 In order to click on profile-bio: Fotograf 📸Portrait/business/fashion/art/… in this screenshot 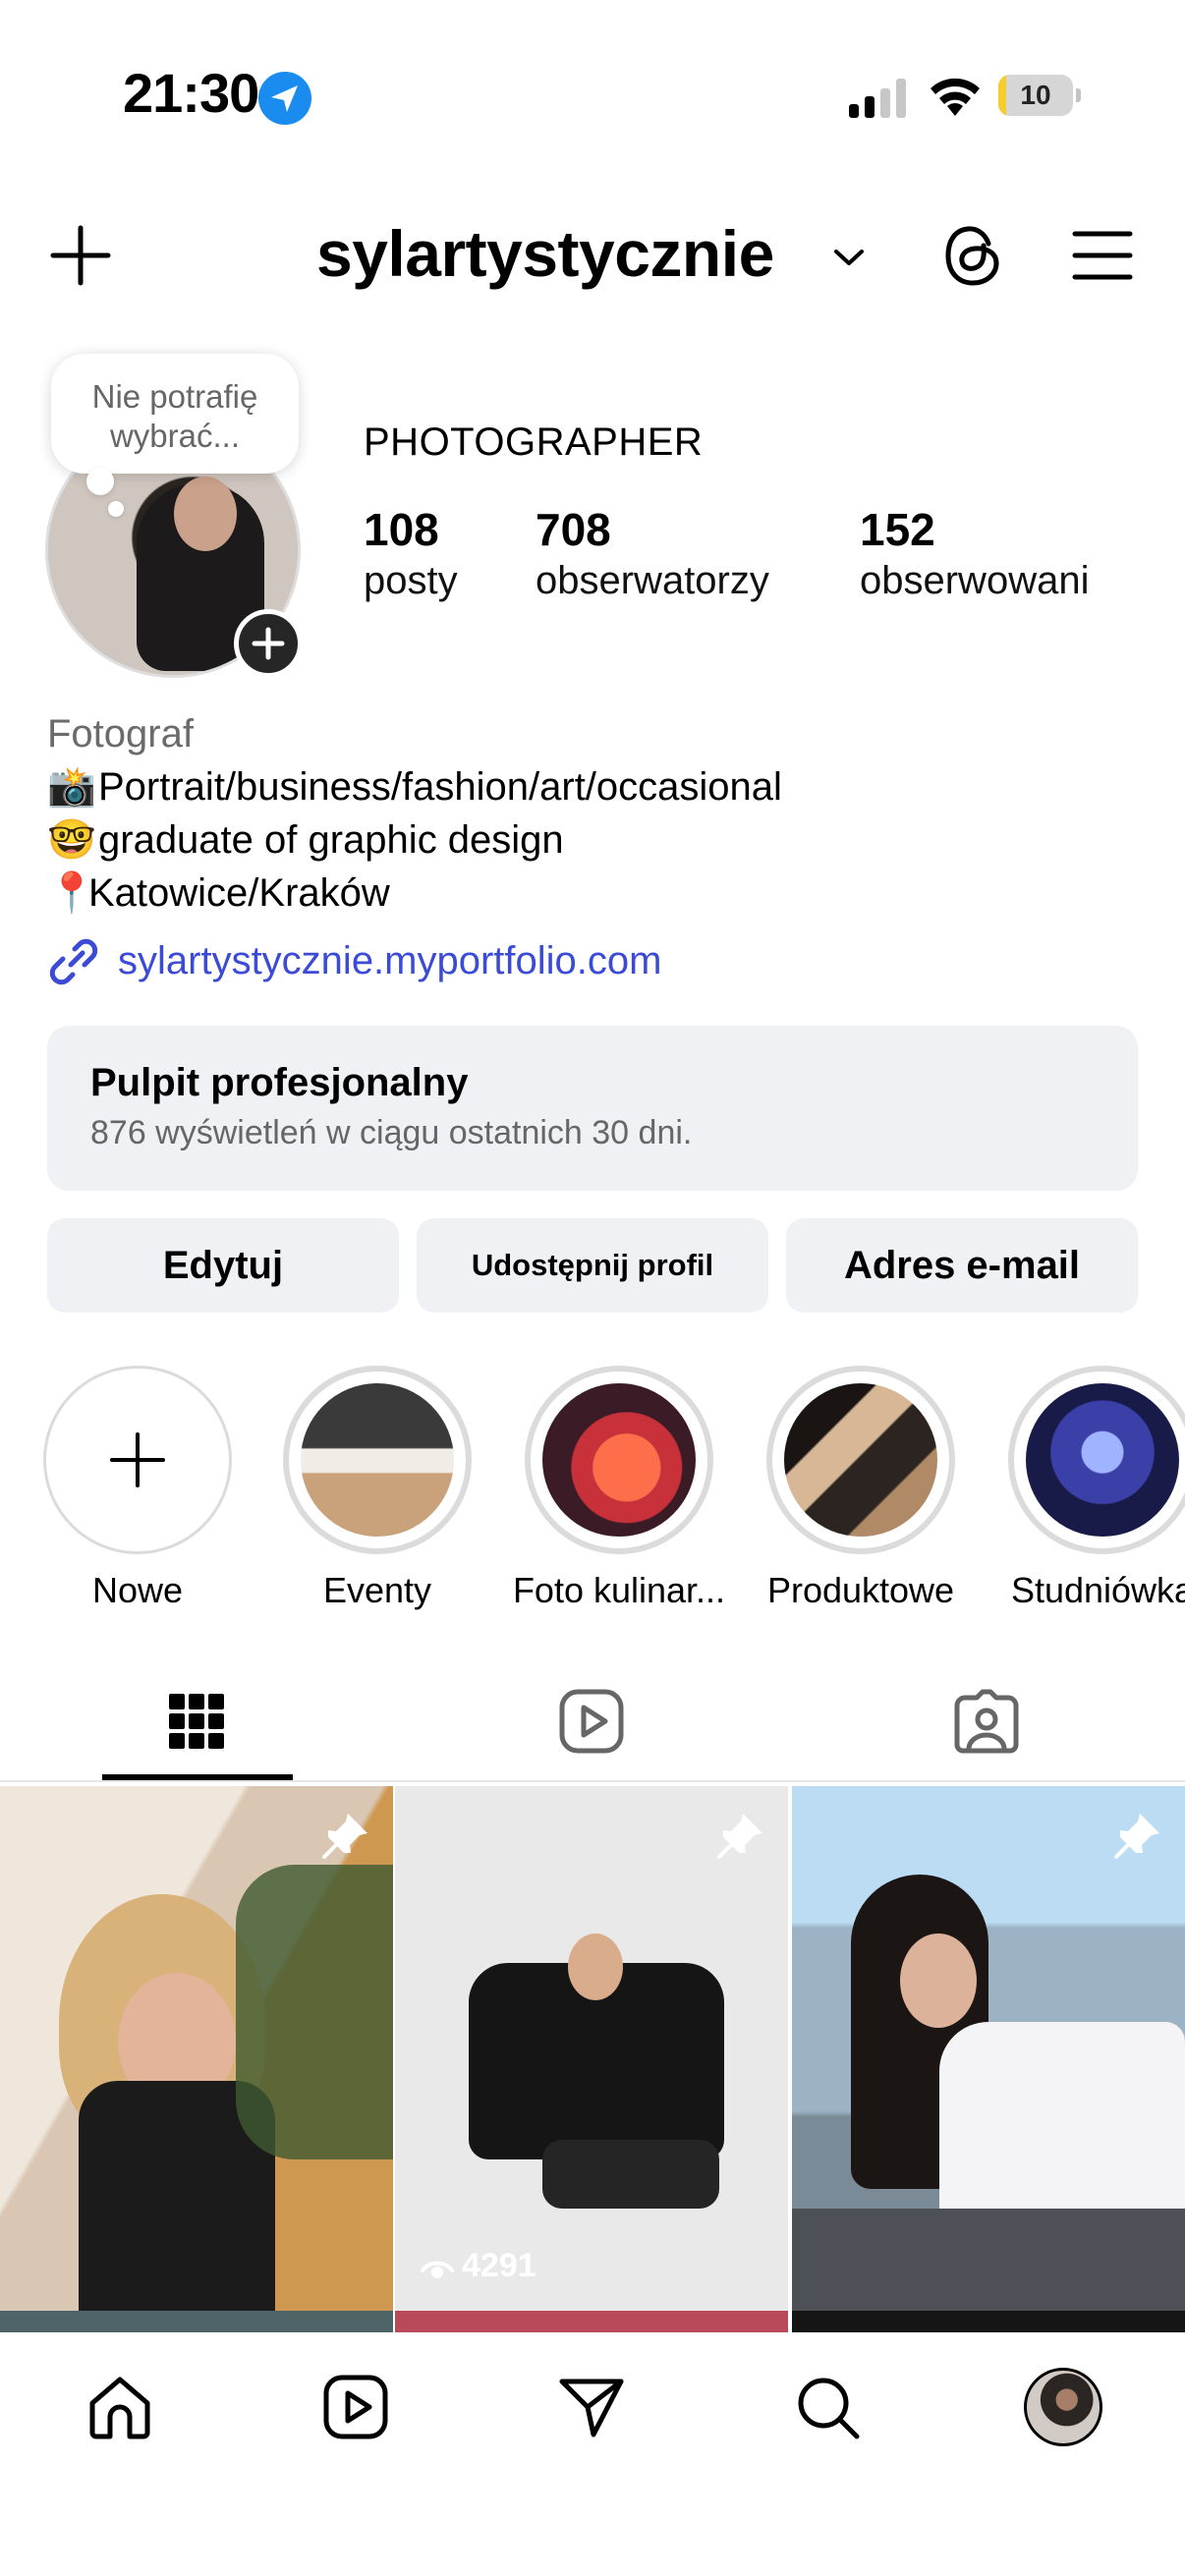, I will do `click(415, 813)`.